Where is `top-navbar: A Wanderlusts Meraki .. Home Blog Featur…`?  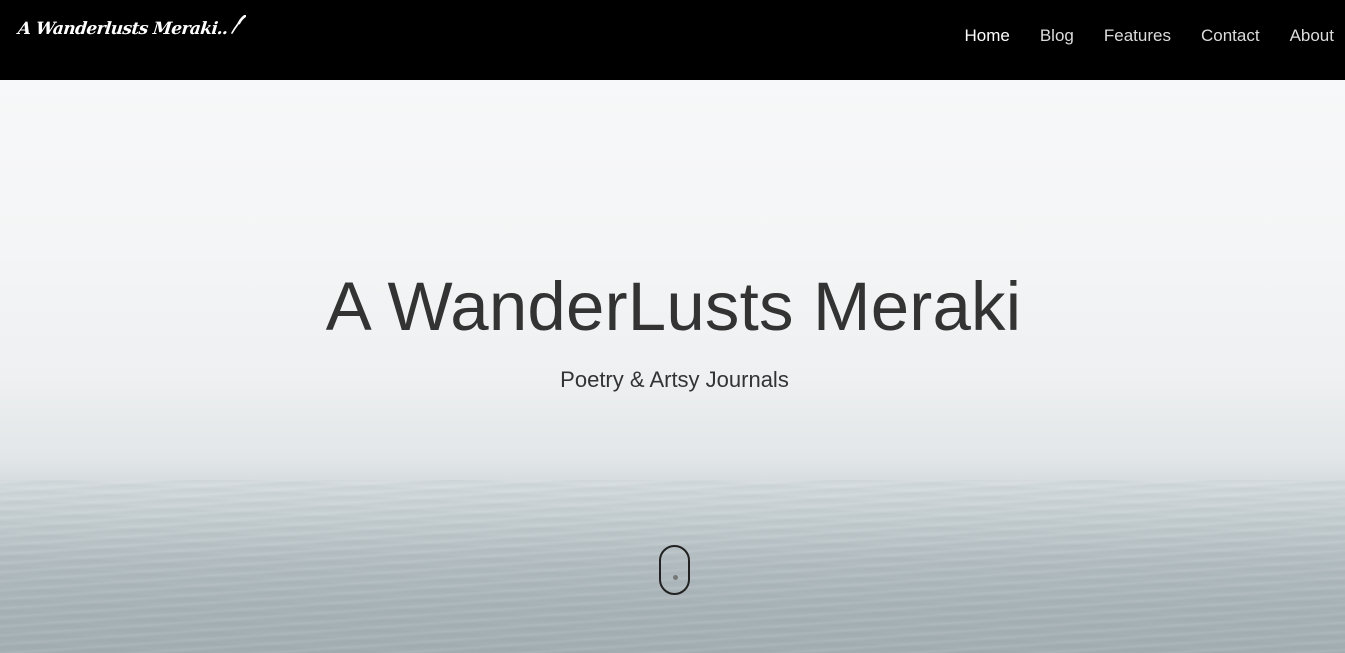
top-navbar: A Wanderlusts Meraki .. Home Blog Featur… is located at coordinates (672, 40).